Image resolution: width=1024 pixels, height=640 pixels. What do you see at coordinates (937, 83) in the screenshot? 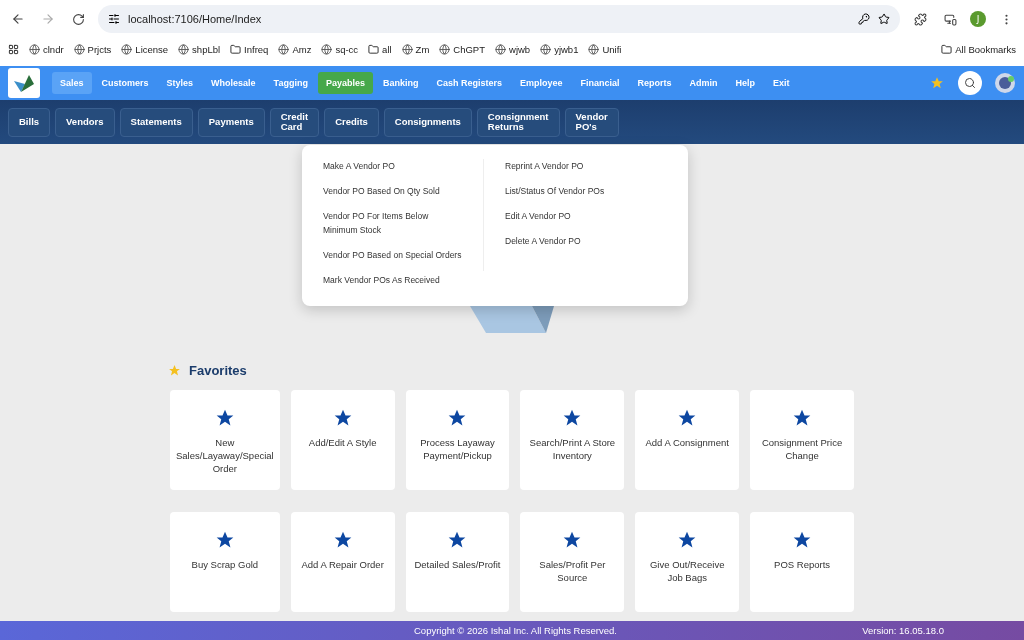
I see `favorite-star-icon` at bounding box center [937, 83].